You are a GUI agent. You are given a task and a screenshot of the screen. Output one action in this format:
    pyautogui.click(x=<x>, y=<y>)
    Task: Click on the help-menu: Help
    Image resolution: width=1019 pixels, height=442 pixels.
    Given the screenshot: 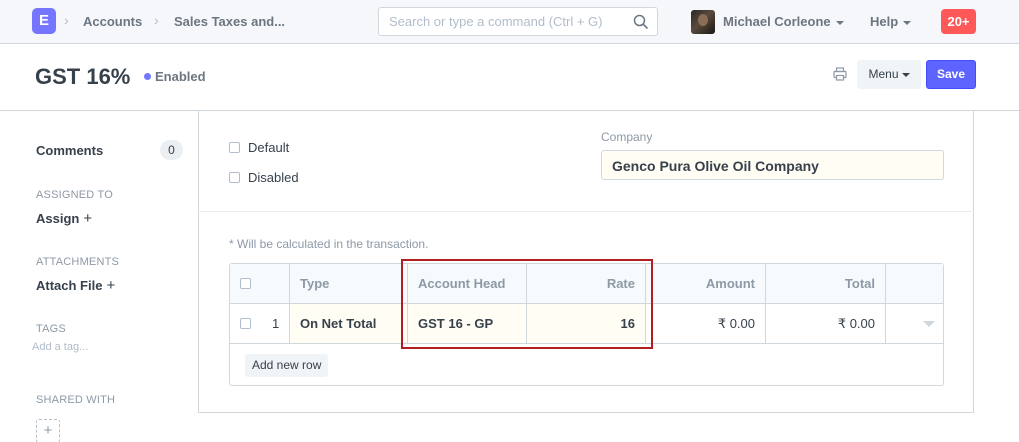 What is the action you would take?
    pyautogui.click(x=891, y=21)
    